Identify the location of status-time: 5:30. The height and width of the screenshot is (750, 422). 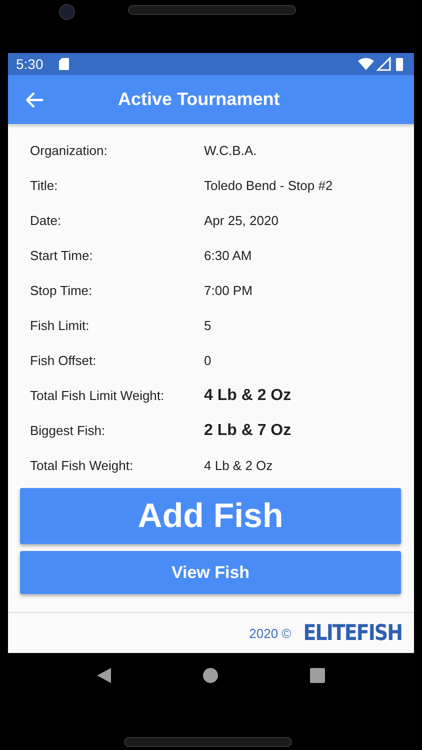
(30, 64).